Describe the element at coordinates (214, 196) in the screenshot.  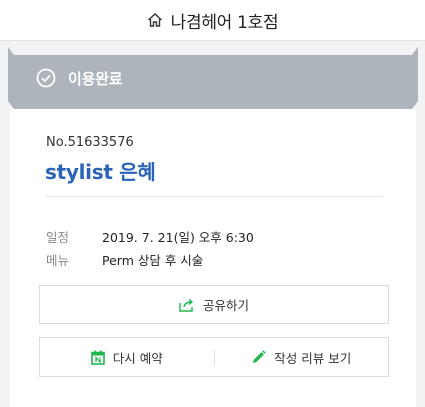
I see `divider` at that location.